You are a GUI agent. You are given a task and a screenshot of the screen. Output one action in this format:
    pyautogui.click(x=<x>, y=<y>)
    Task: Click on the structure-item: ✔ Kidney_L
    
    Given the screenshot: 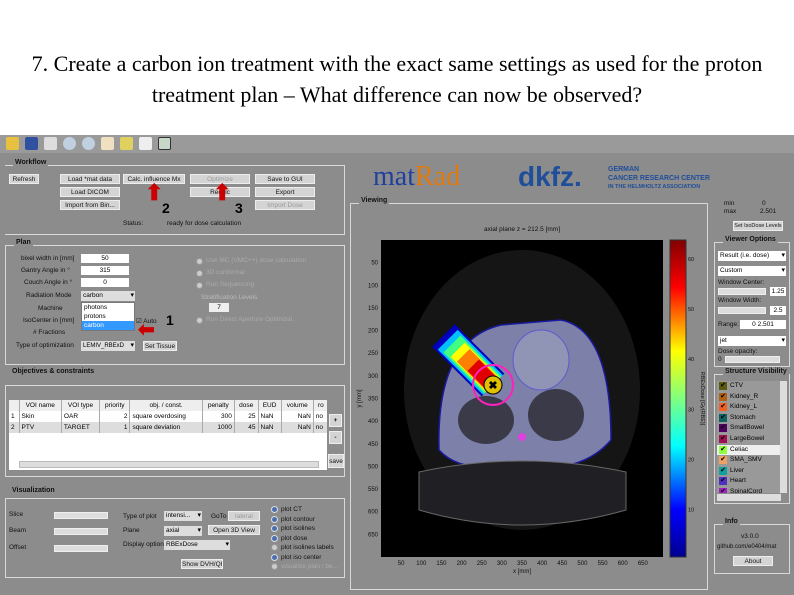 What is the action you would take?
    pyautogui.click(x=749, y=407)
    